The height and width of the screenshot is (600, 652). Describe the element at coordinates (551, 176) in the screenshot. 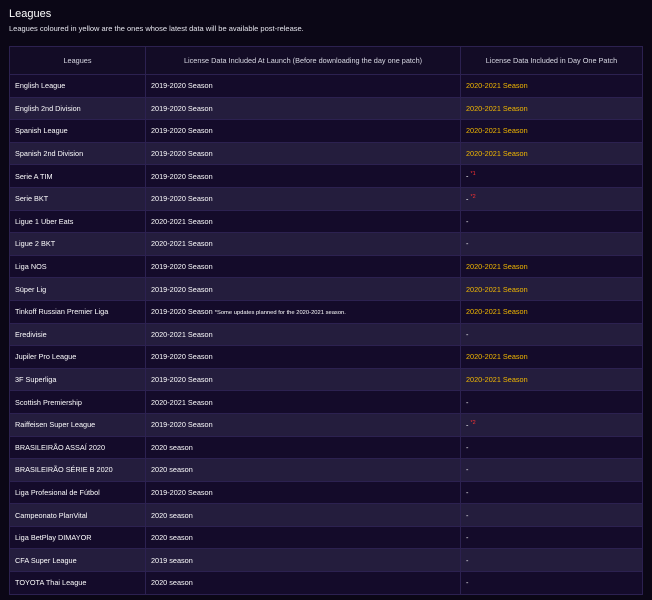

I see `patch-license-cell: - *1` at that location.